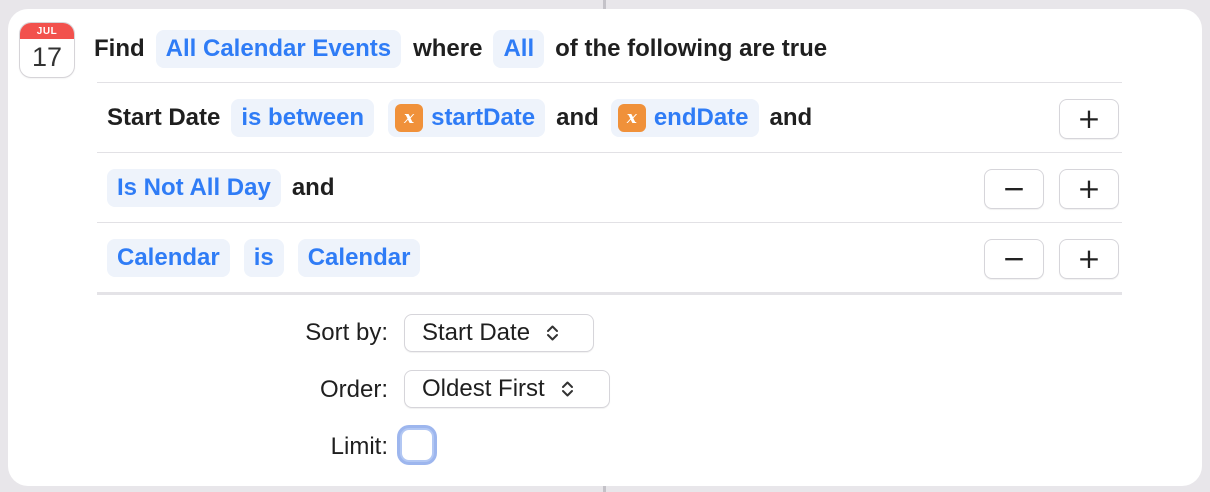  Describe the element at coordinates (417, 445) in the screenshot. I see `limit-checkbox` at that location.